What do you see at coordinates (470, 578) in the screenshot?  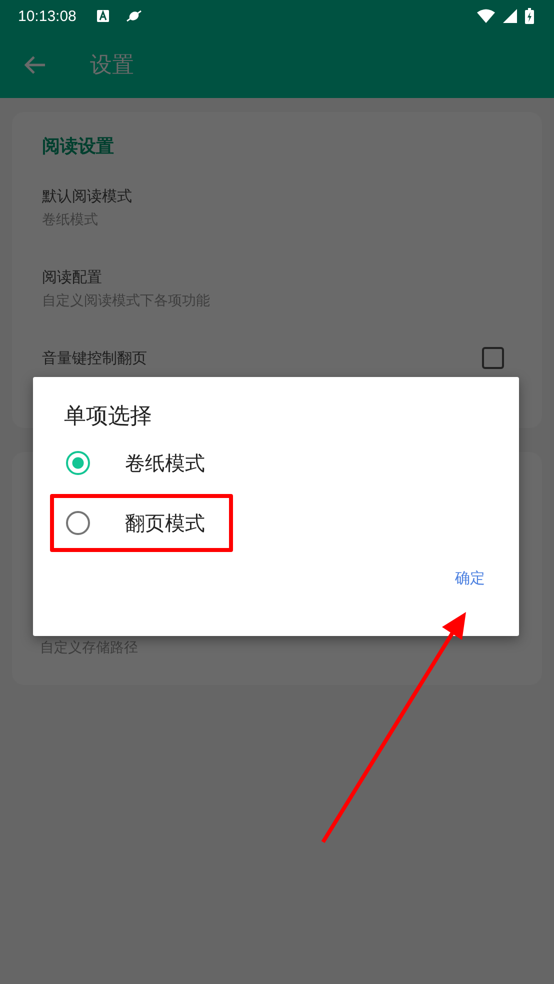 I see `confirm-button: 确定` at bounding box center [470, 578].